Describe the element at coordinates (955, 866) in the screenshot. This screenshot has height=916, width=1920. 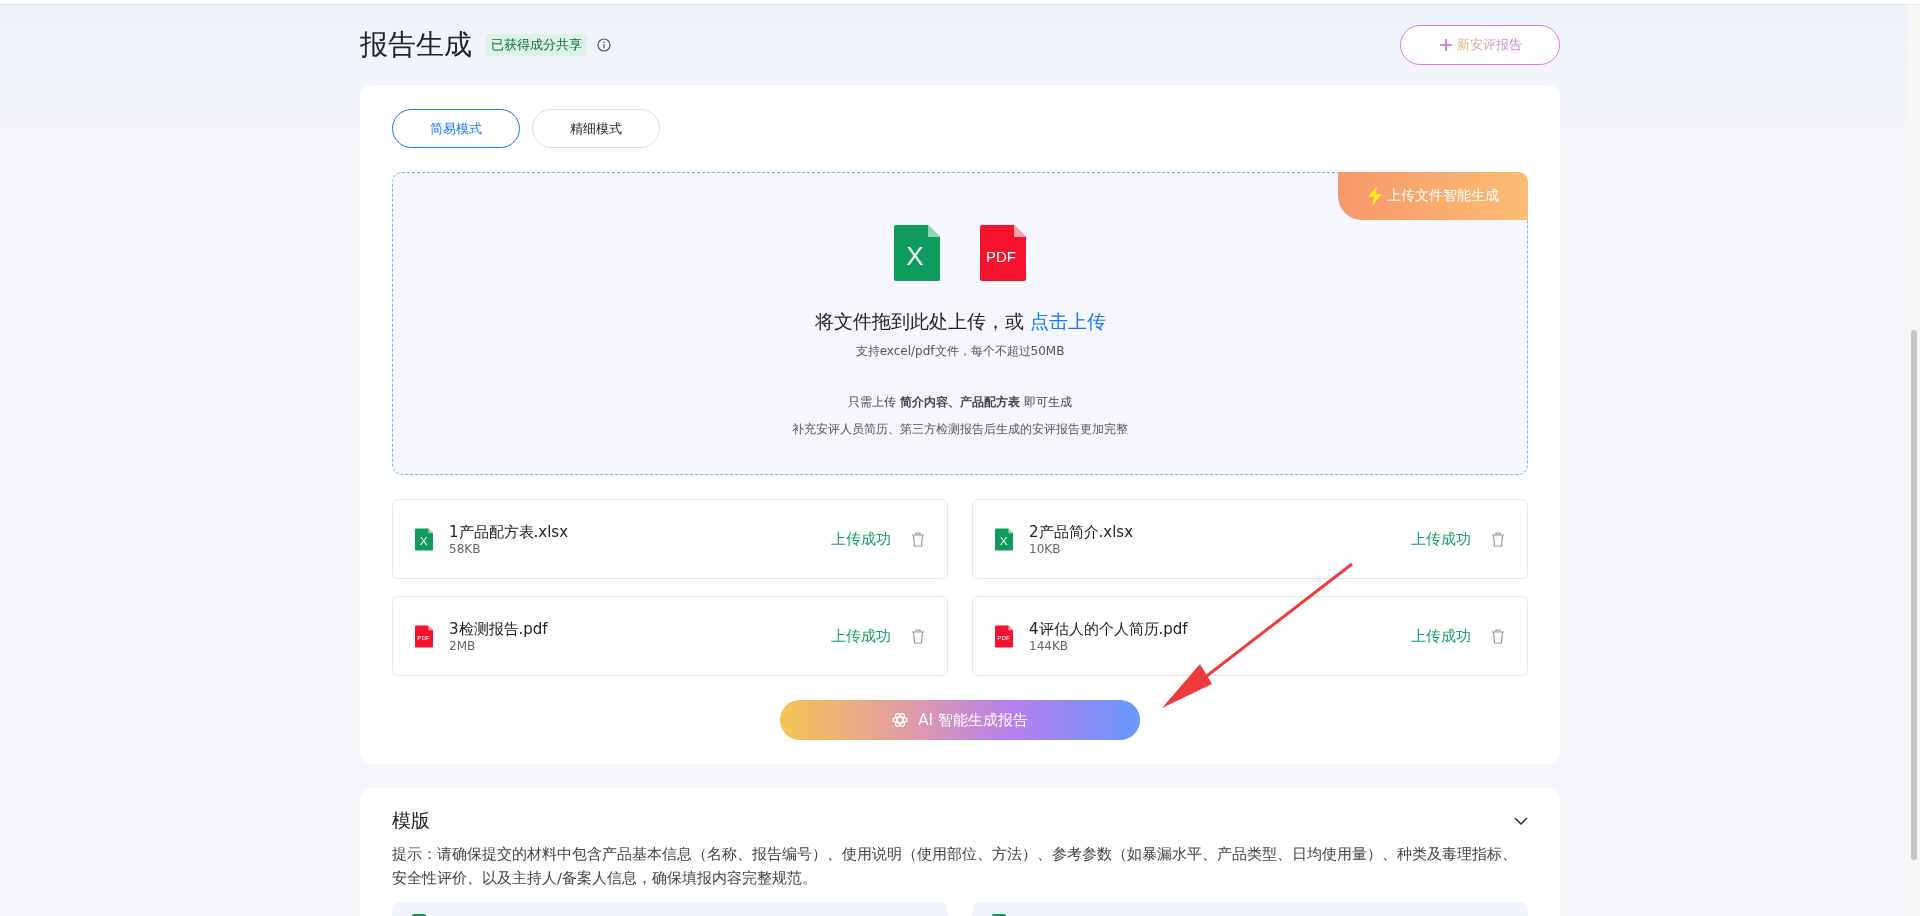
I see `template-tip: 提示：请确保提交的材料中包含产品基本信息（名称、报告编号）、使用说明（使用部位、方法）、参考参数（如暴漏水平、产品类型、日均使用量）、种类及毒理指标、安全性评价、以及主持人/备案人信息，确保填报内容完整规范。` at that location.